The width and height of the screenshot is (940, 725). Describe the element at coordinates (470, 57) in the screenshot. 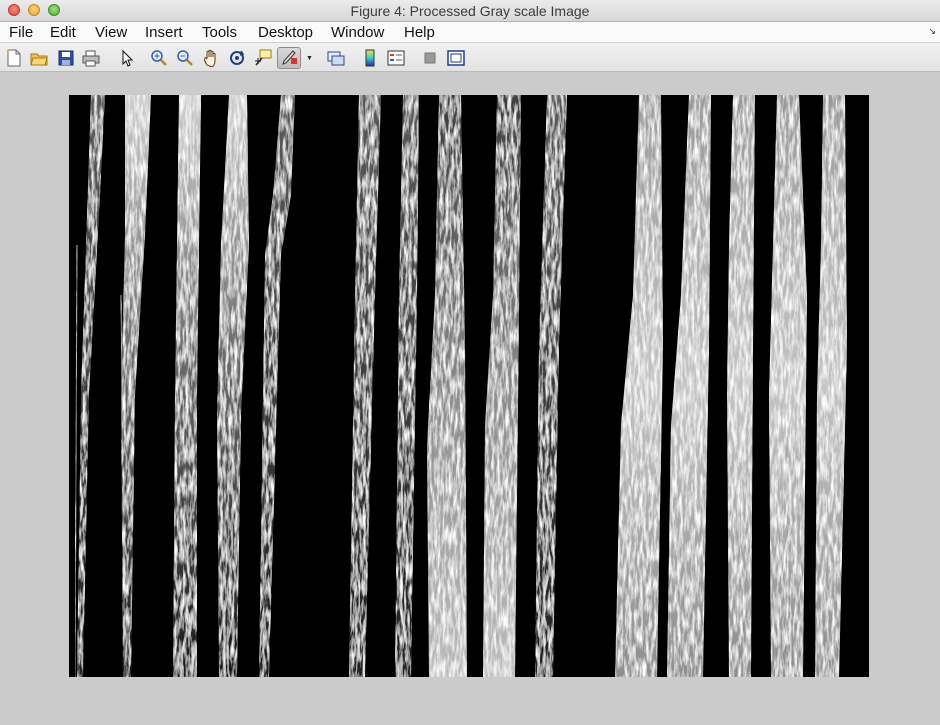

I see `figure-toolbar: ▼` at that location.